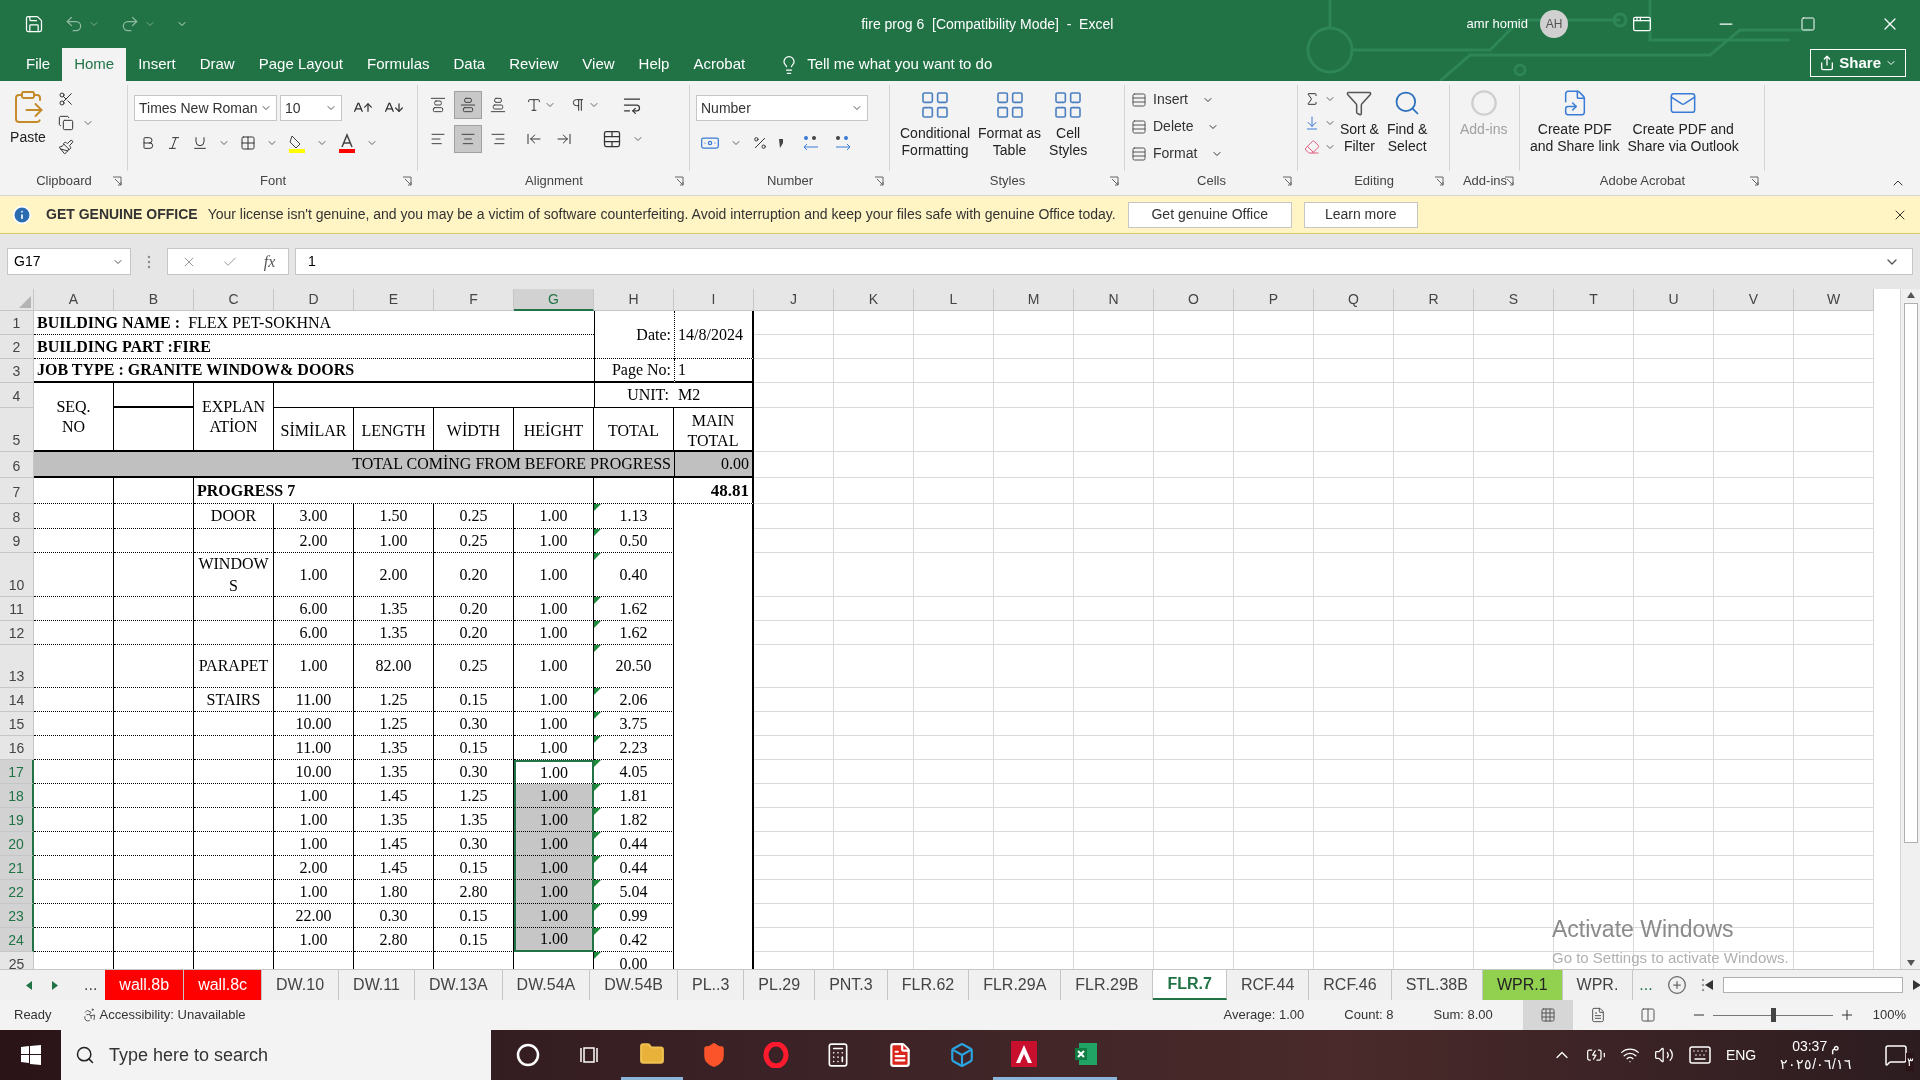 Image resolution: width=1920 pixels, height=1080 pixels. I want to click on sheet-tab: wall.8b, so click(145, 985).